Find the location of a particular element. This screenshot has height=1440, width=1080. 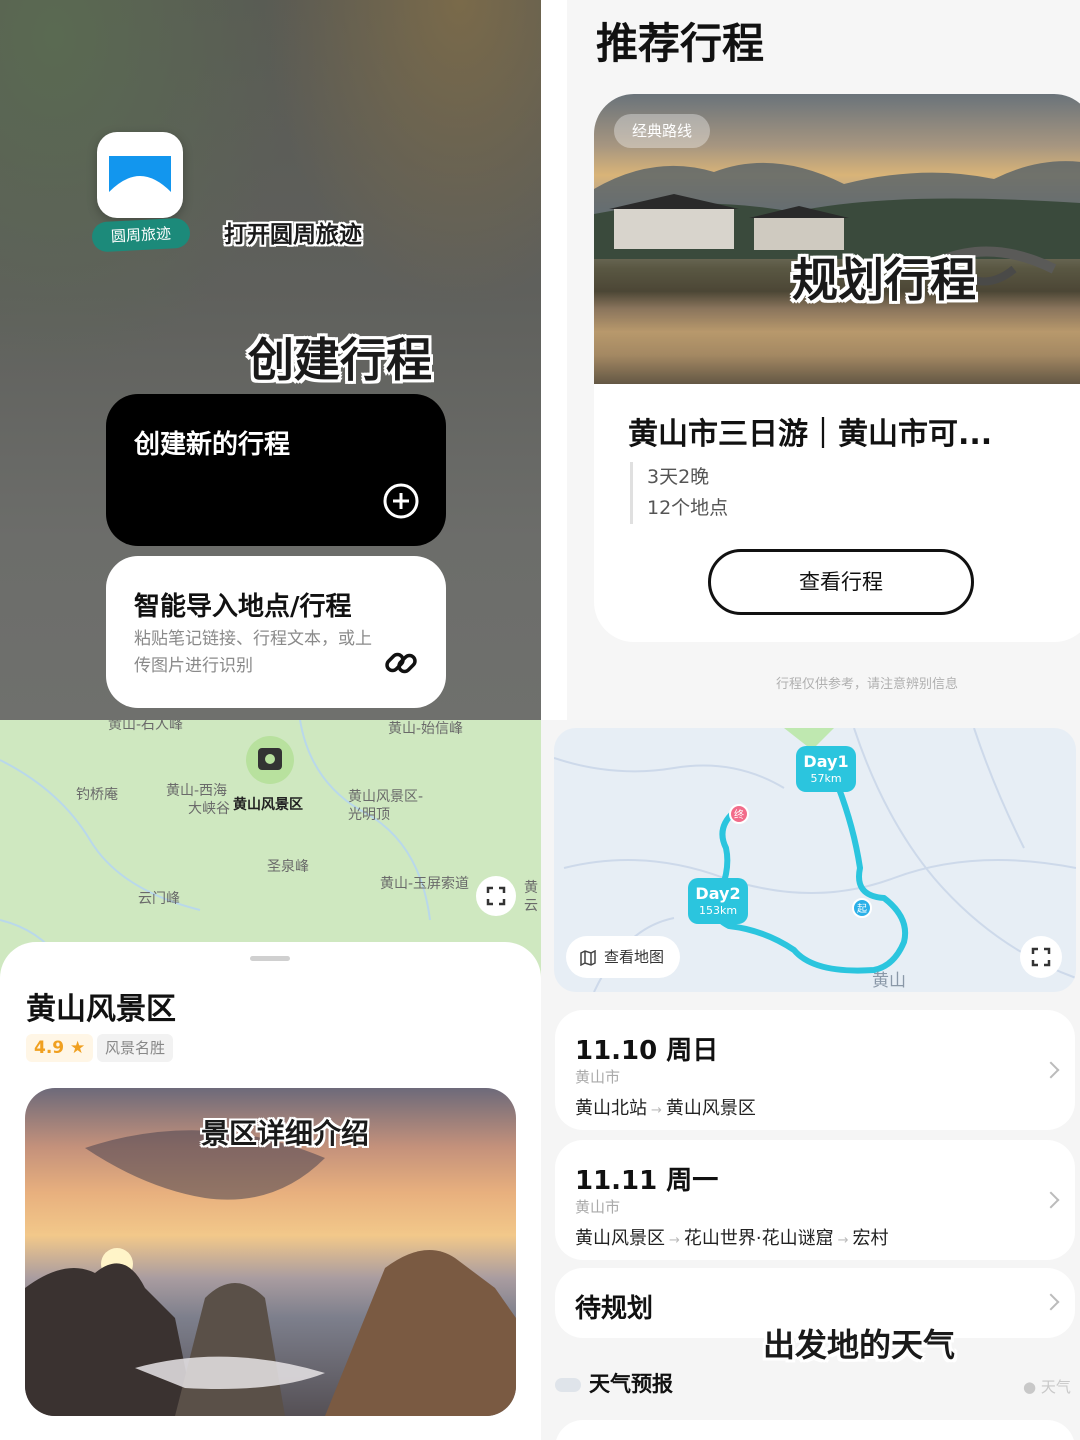

day2-badge: Day2 153km is located at coordinates (718, 901).